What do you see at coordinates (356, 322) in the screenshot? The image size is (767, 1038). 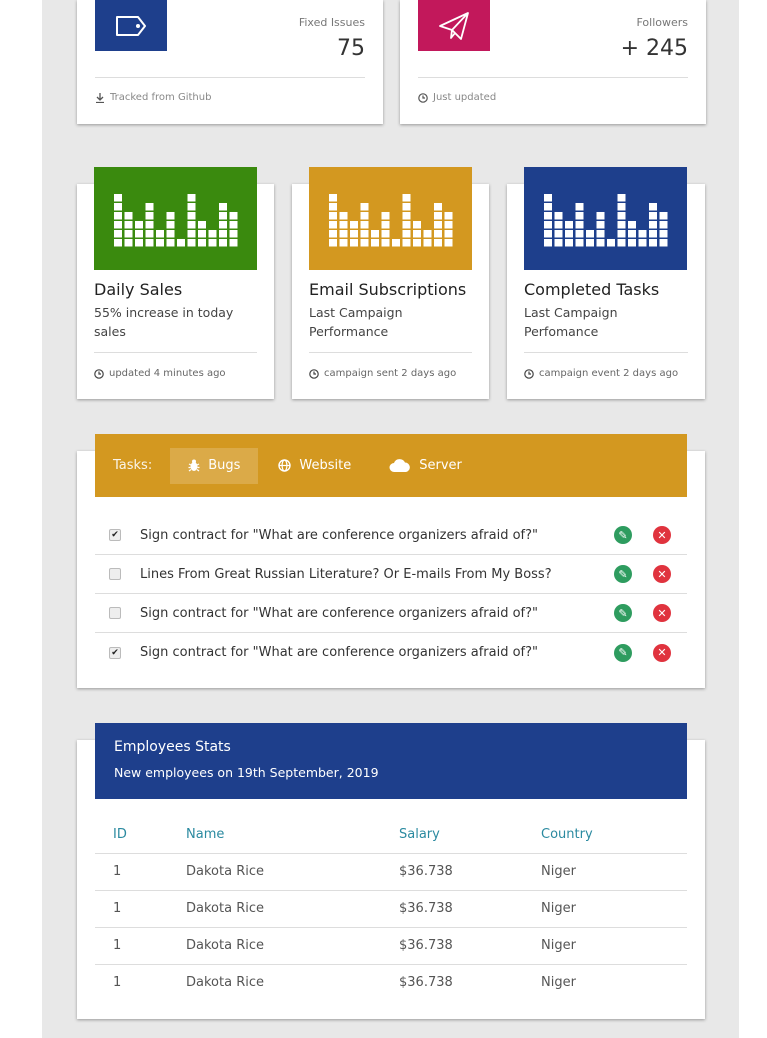 I see `chart-description: Last Campaign Performance` at bounding box center [356, 322].